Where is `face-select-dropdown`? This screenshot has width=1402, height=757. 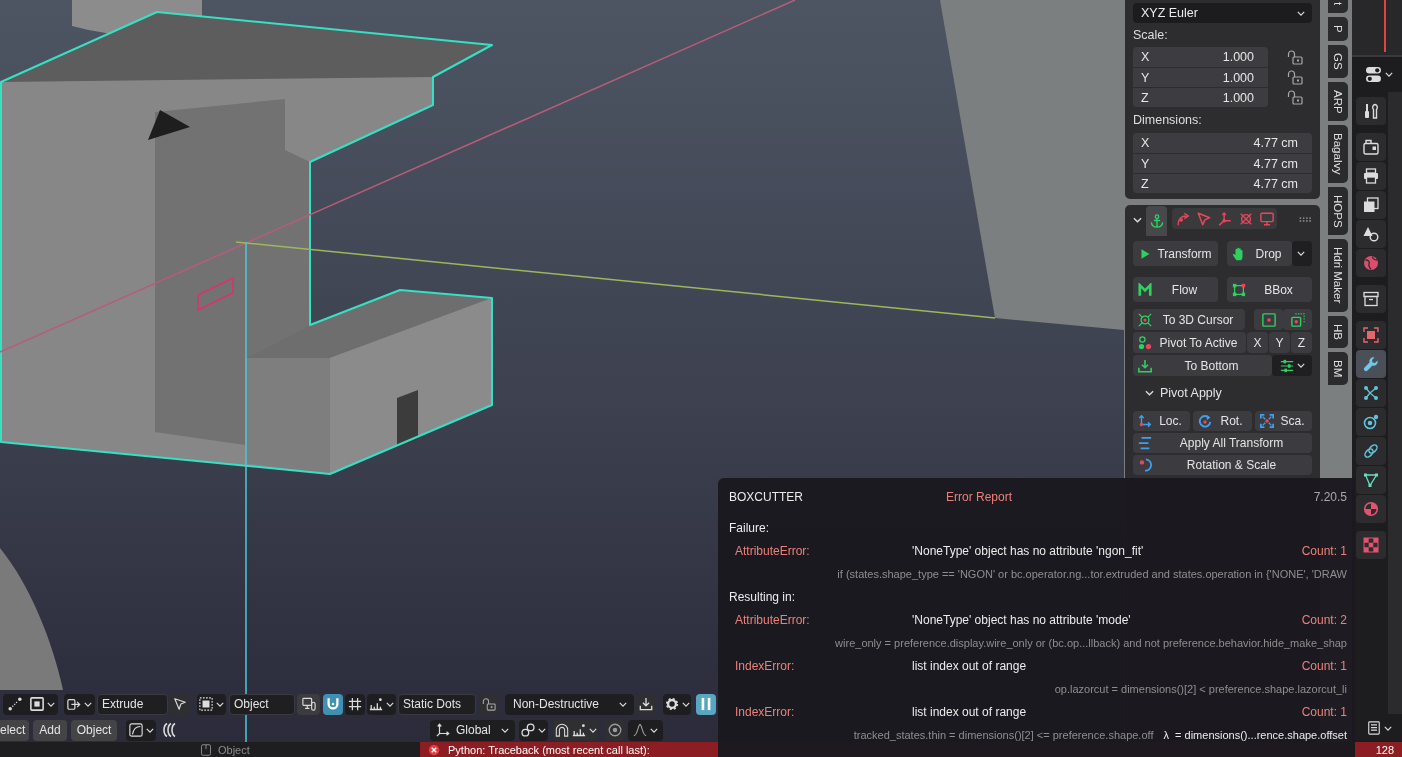
face-select-dropdown is located at coordinates (42, 704).